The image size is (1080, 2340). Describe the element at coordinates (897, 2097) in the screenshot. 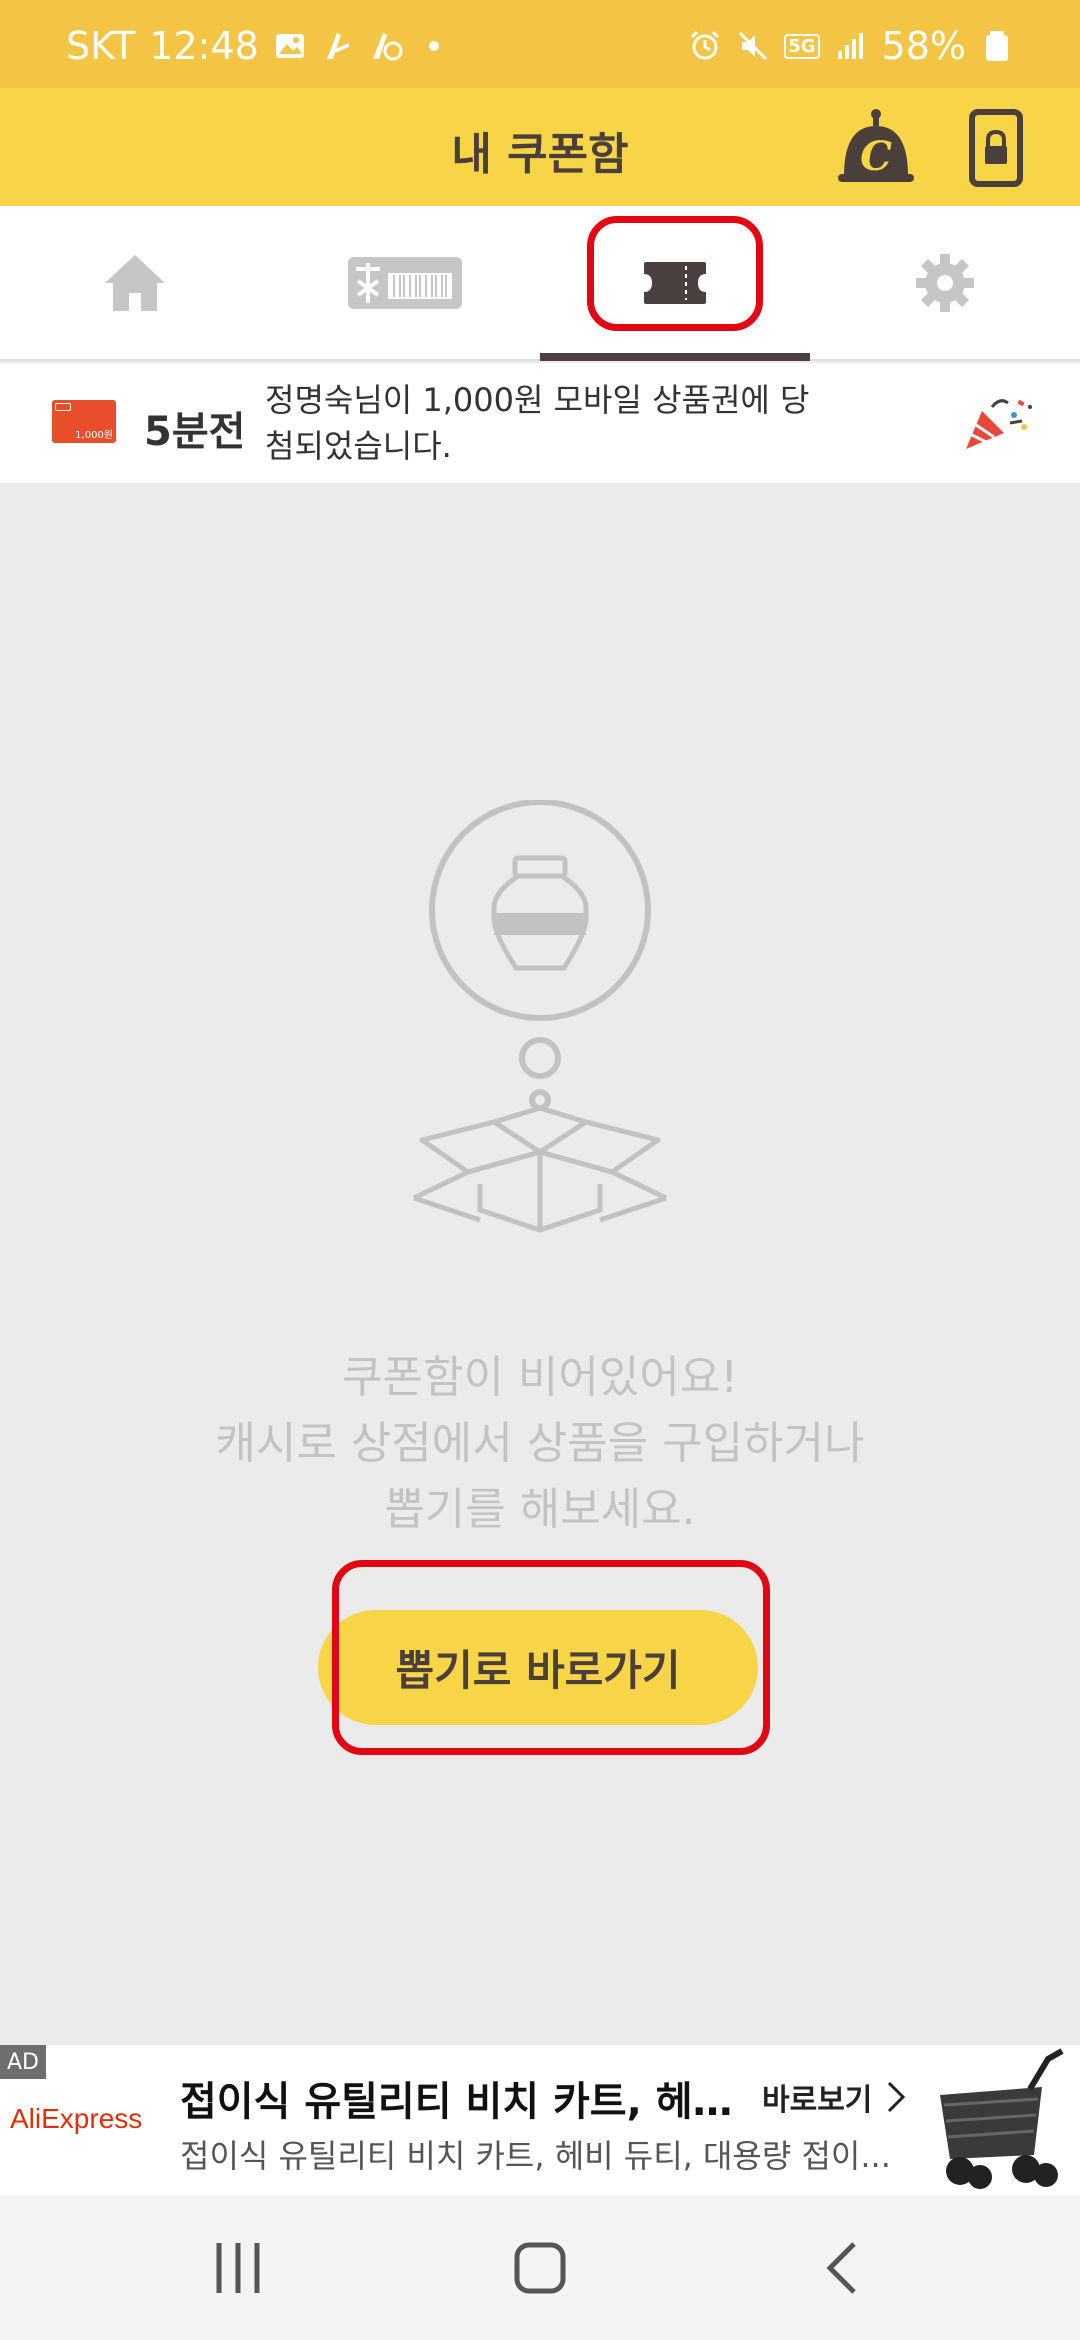

I see `chevron-right-icon` at that location.